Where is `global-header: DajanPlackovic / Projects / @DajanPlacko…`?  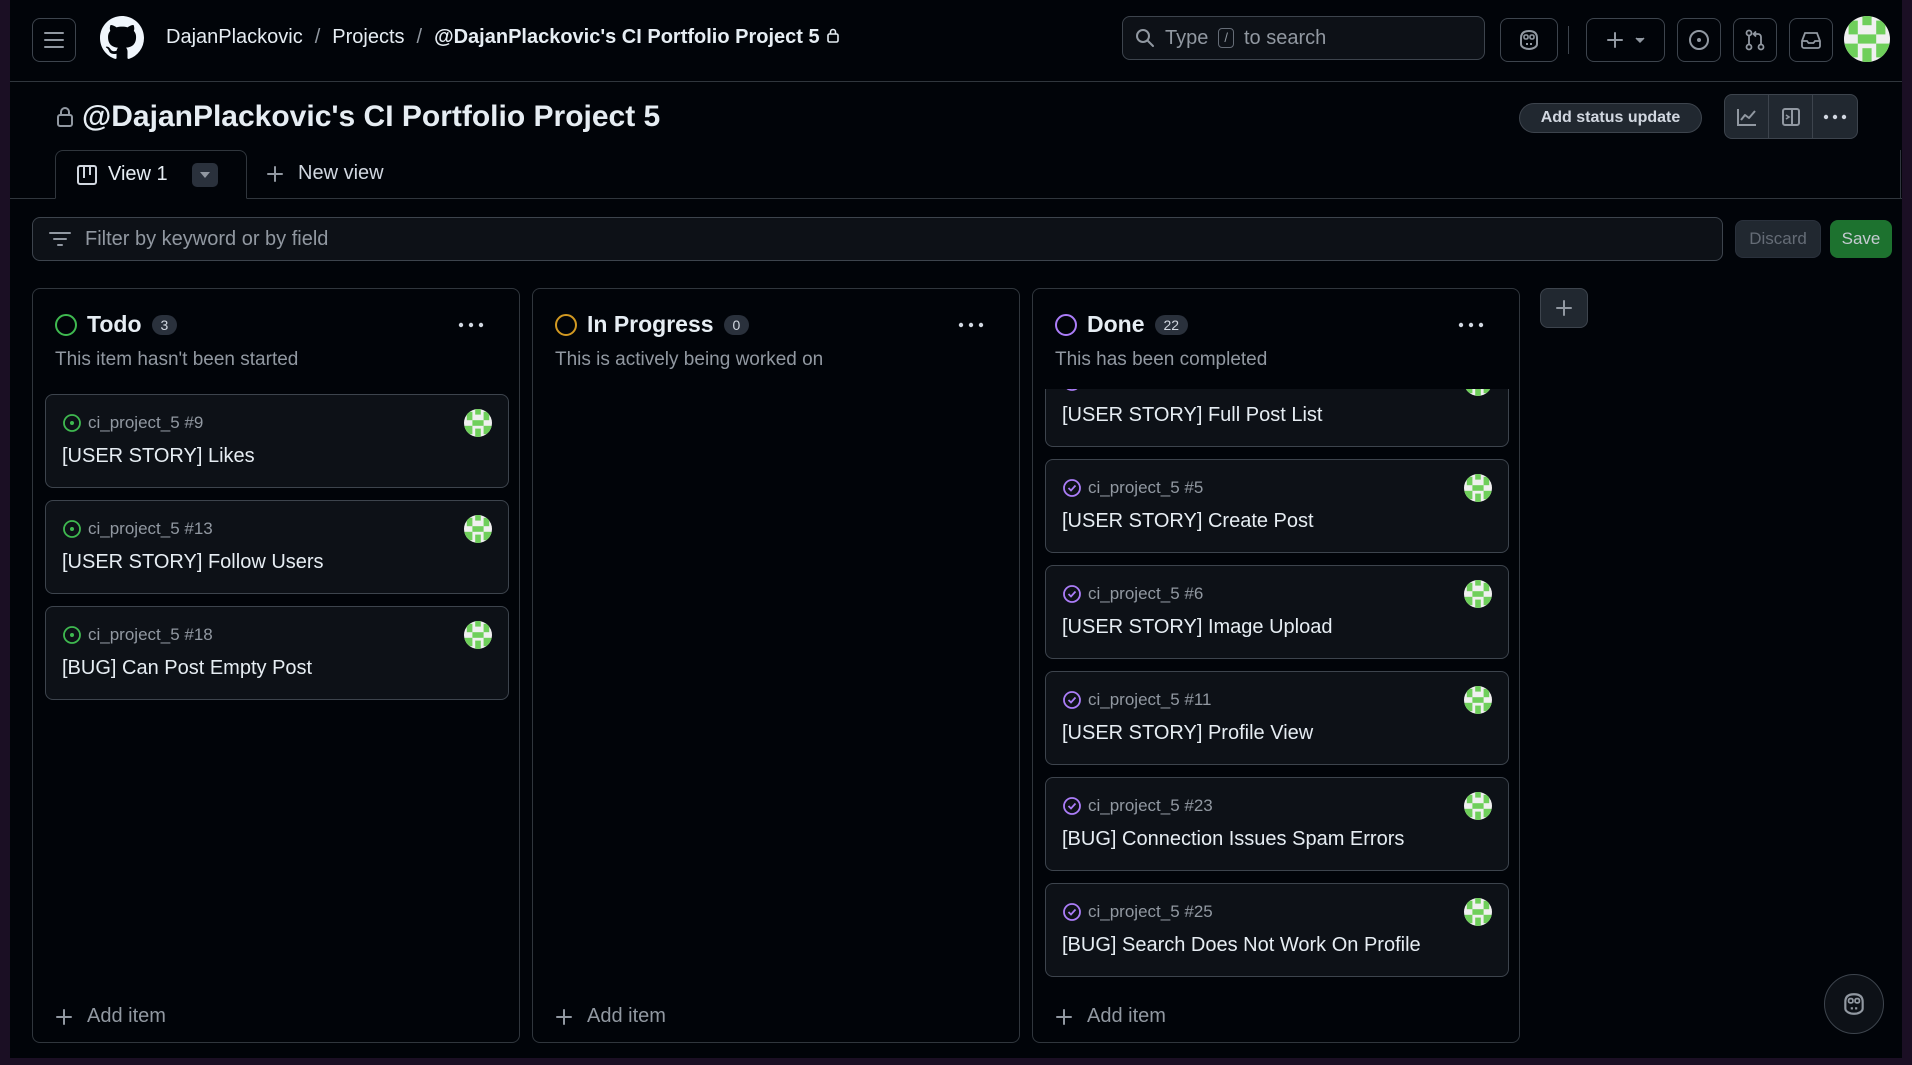
global-header: DajanPlackovic / Projects / @DajanPlacko… is located at coordinates (956, 41).